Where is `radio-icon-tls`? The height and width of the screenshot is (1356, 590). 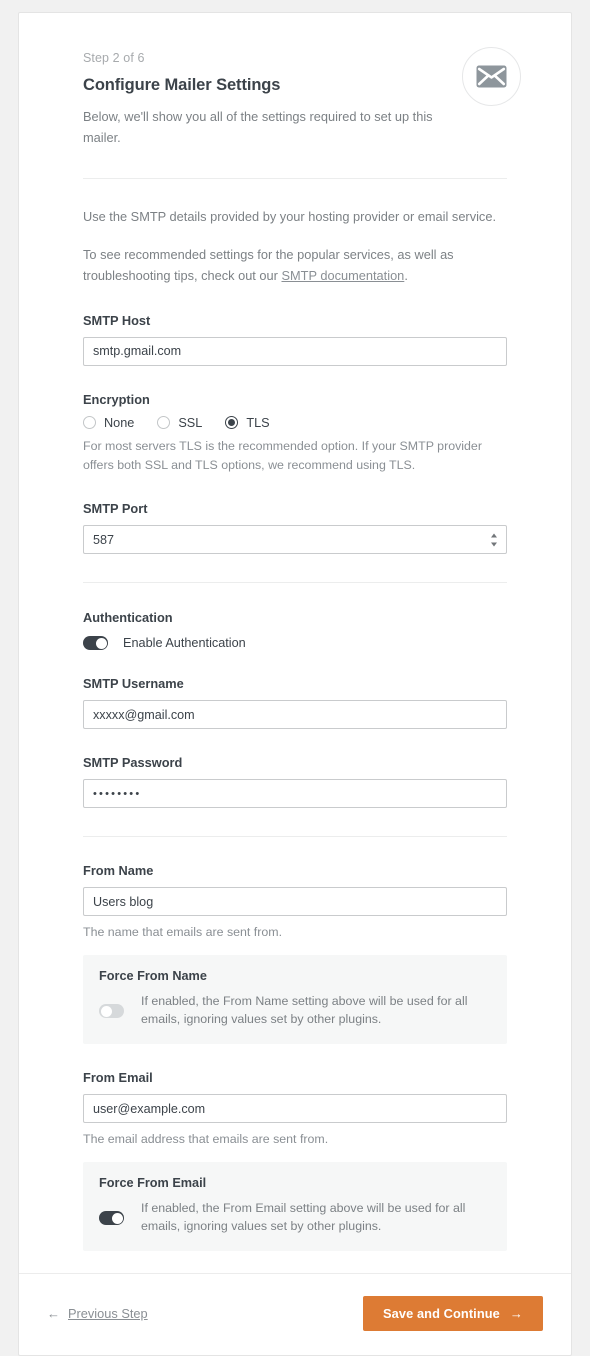 radio-icon-tls is located at coordinates (232, 423).